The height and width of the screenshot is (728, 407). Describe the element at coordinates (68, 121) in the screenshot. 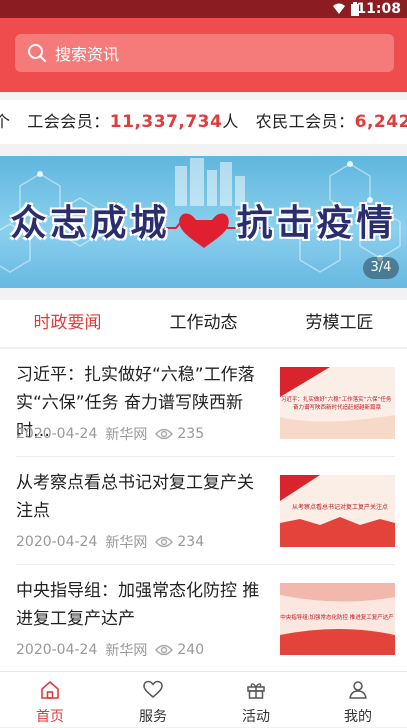

I see `union-members-label: 工会会员：` at that location.